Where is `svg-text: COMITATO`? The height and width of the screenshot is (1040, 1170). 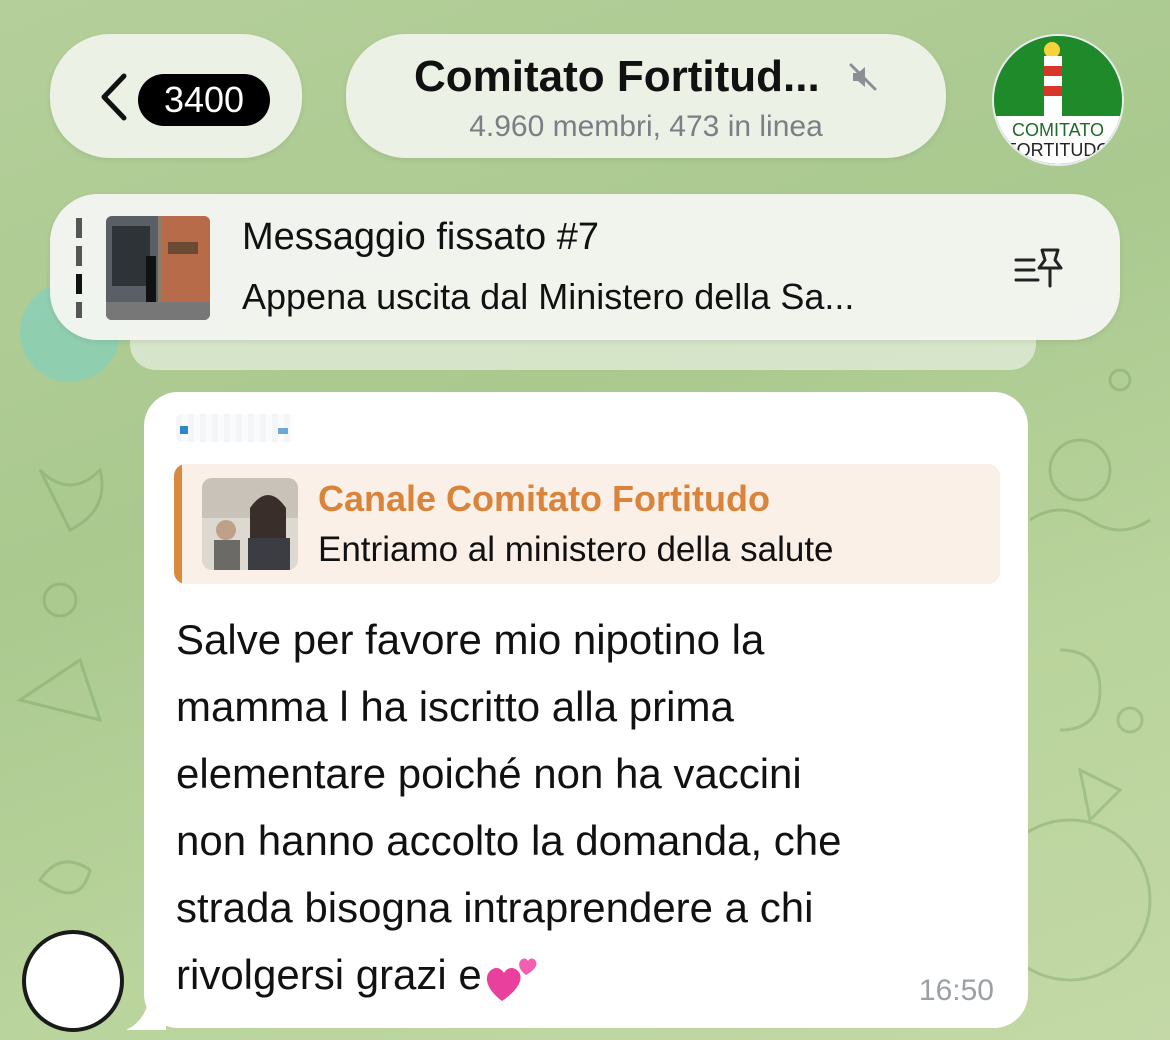
svg-text: COMITATO is located at coordinates (1058, 130).